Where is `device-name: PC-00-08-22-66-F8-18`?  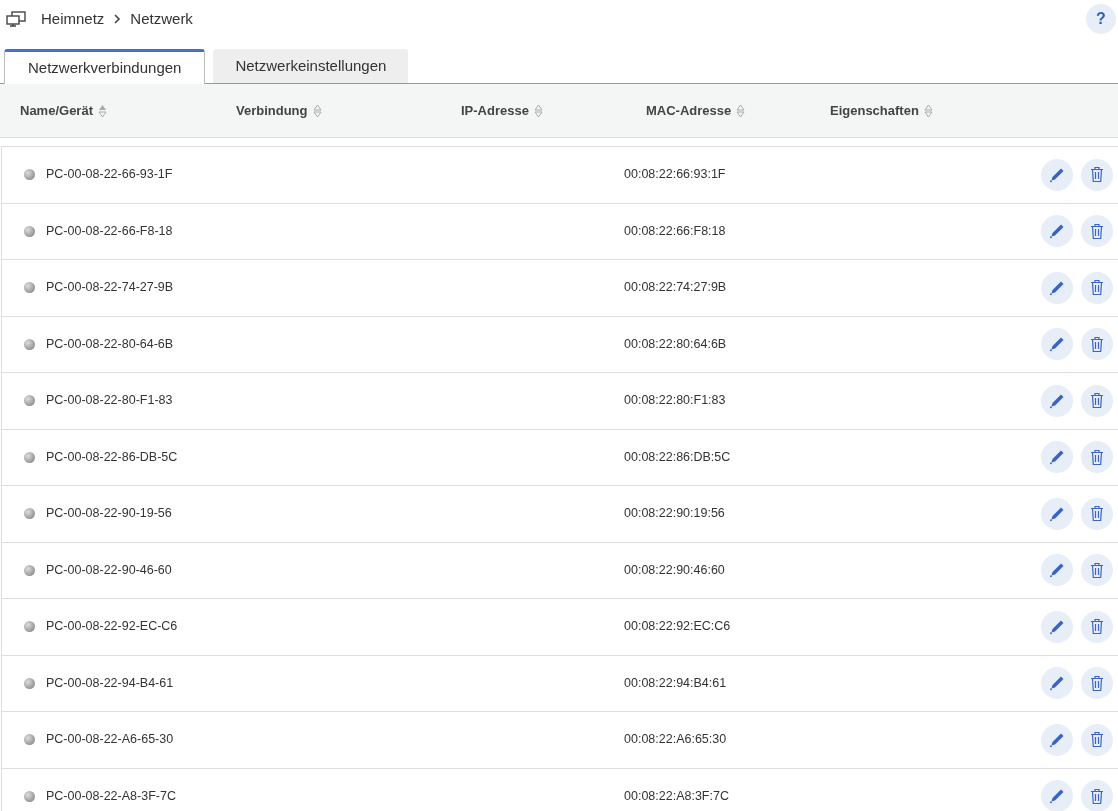 device-name: PC-00-08-22-66-F8-18 is located at coordinates (110, 231).